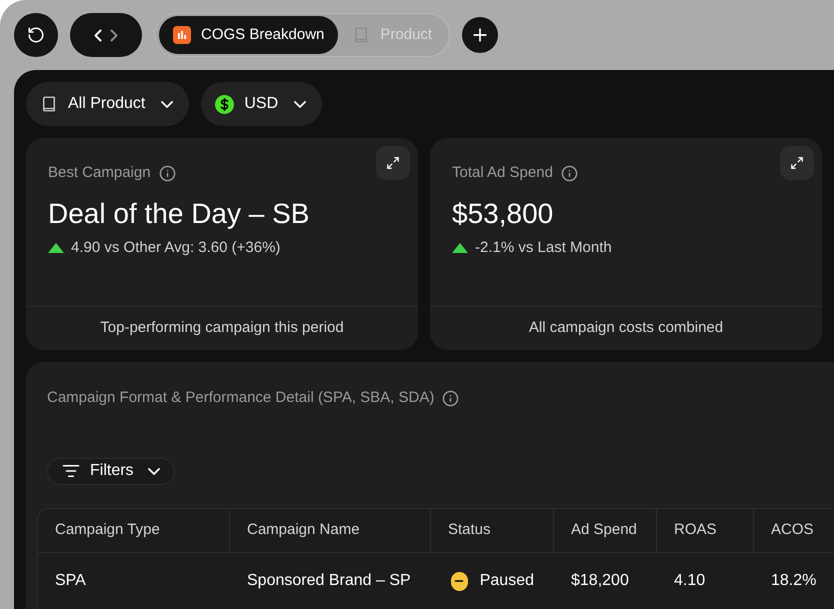  I want to click on section-title: Campaign Format & Performance Detail (SPA, SBA, SDA), so click(240, 398).